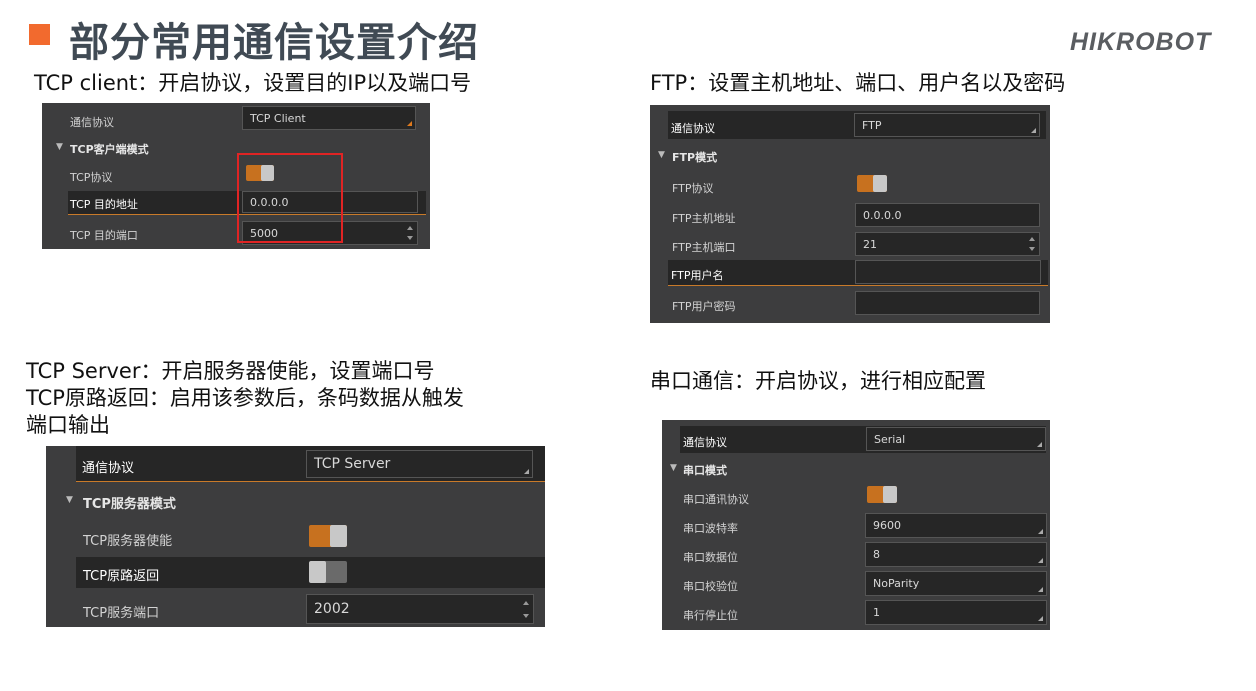 The height and width of the screenshot is (691, 1256). Describe the element at coordinates (710, 557) in the screenshot. I see `databits-label: 串口数据位` at that location.